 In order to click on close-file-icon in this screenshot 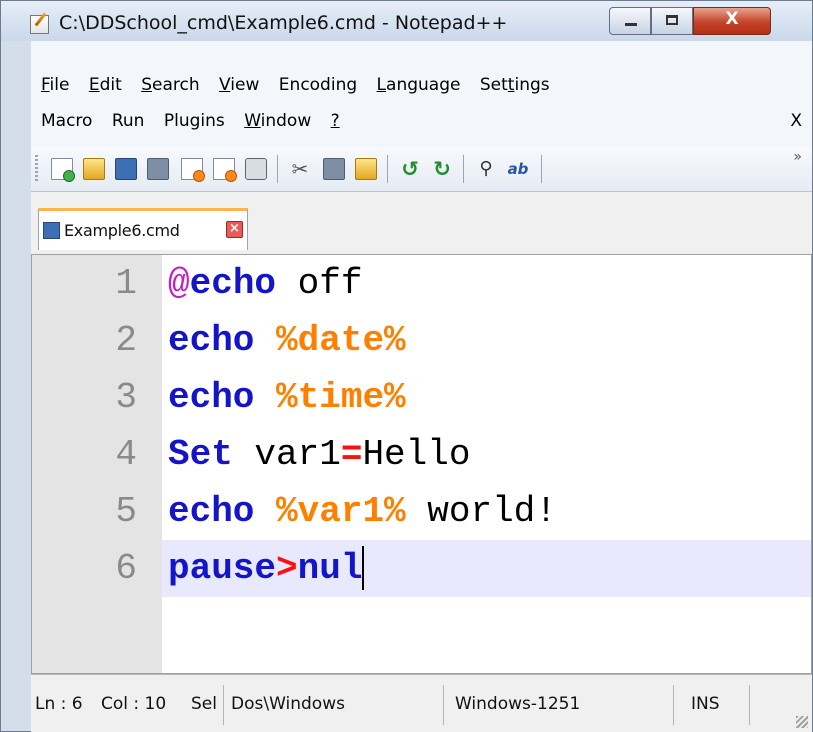, I will do `click(193, 170)`.